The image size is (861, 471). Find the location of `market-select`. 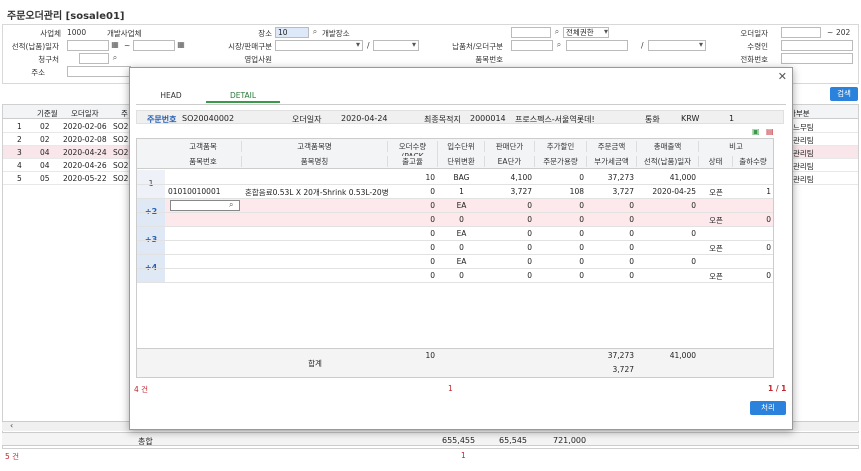

market-select is located at coordinates (319, 45).